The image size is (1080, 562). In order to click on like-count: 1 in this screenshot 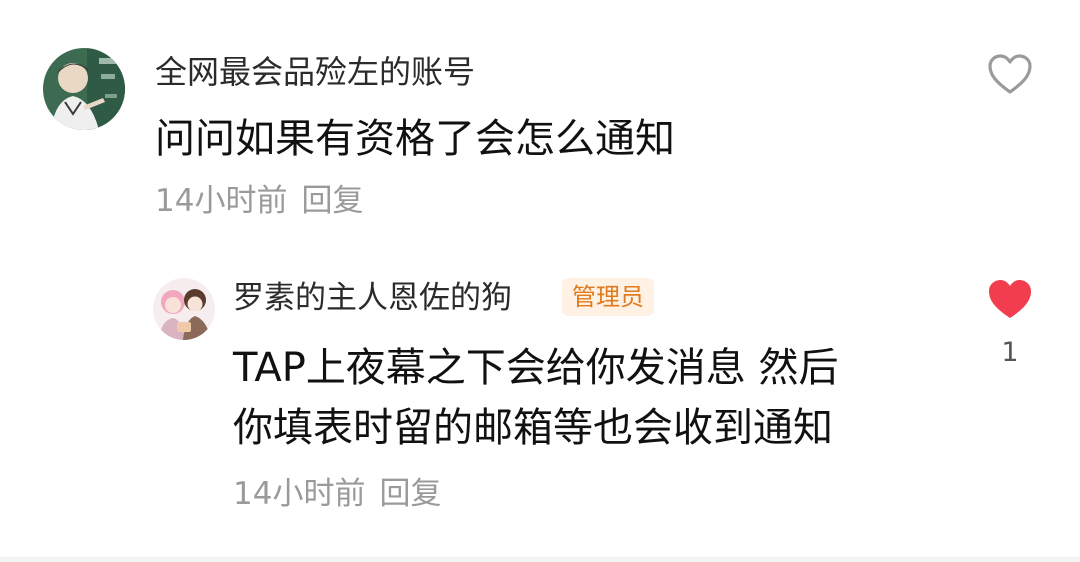, I will do `click(1010, 352)`.